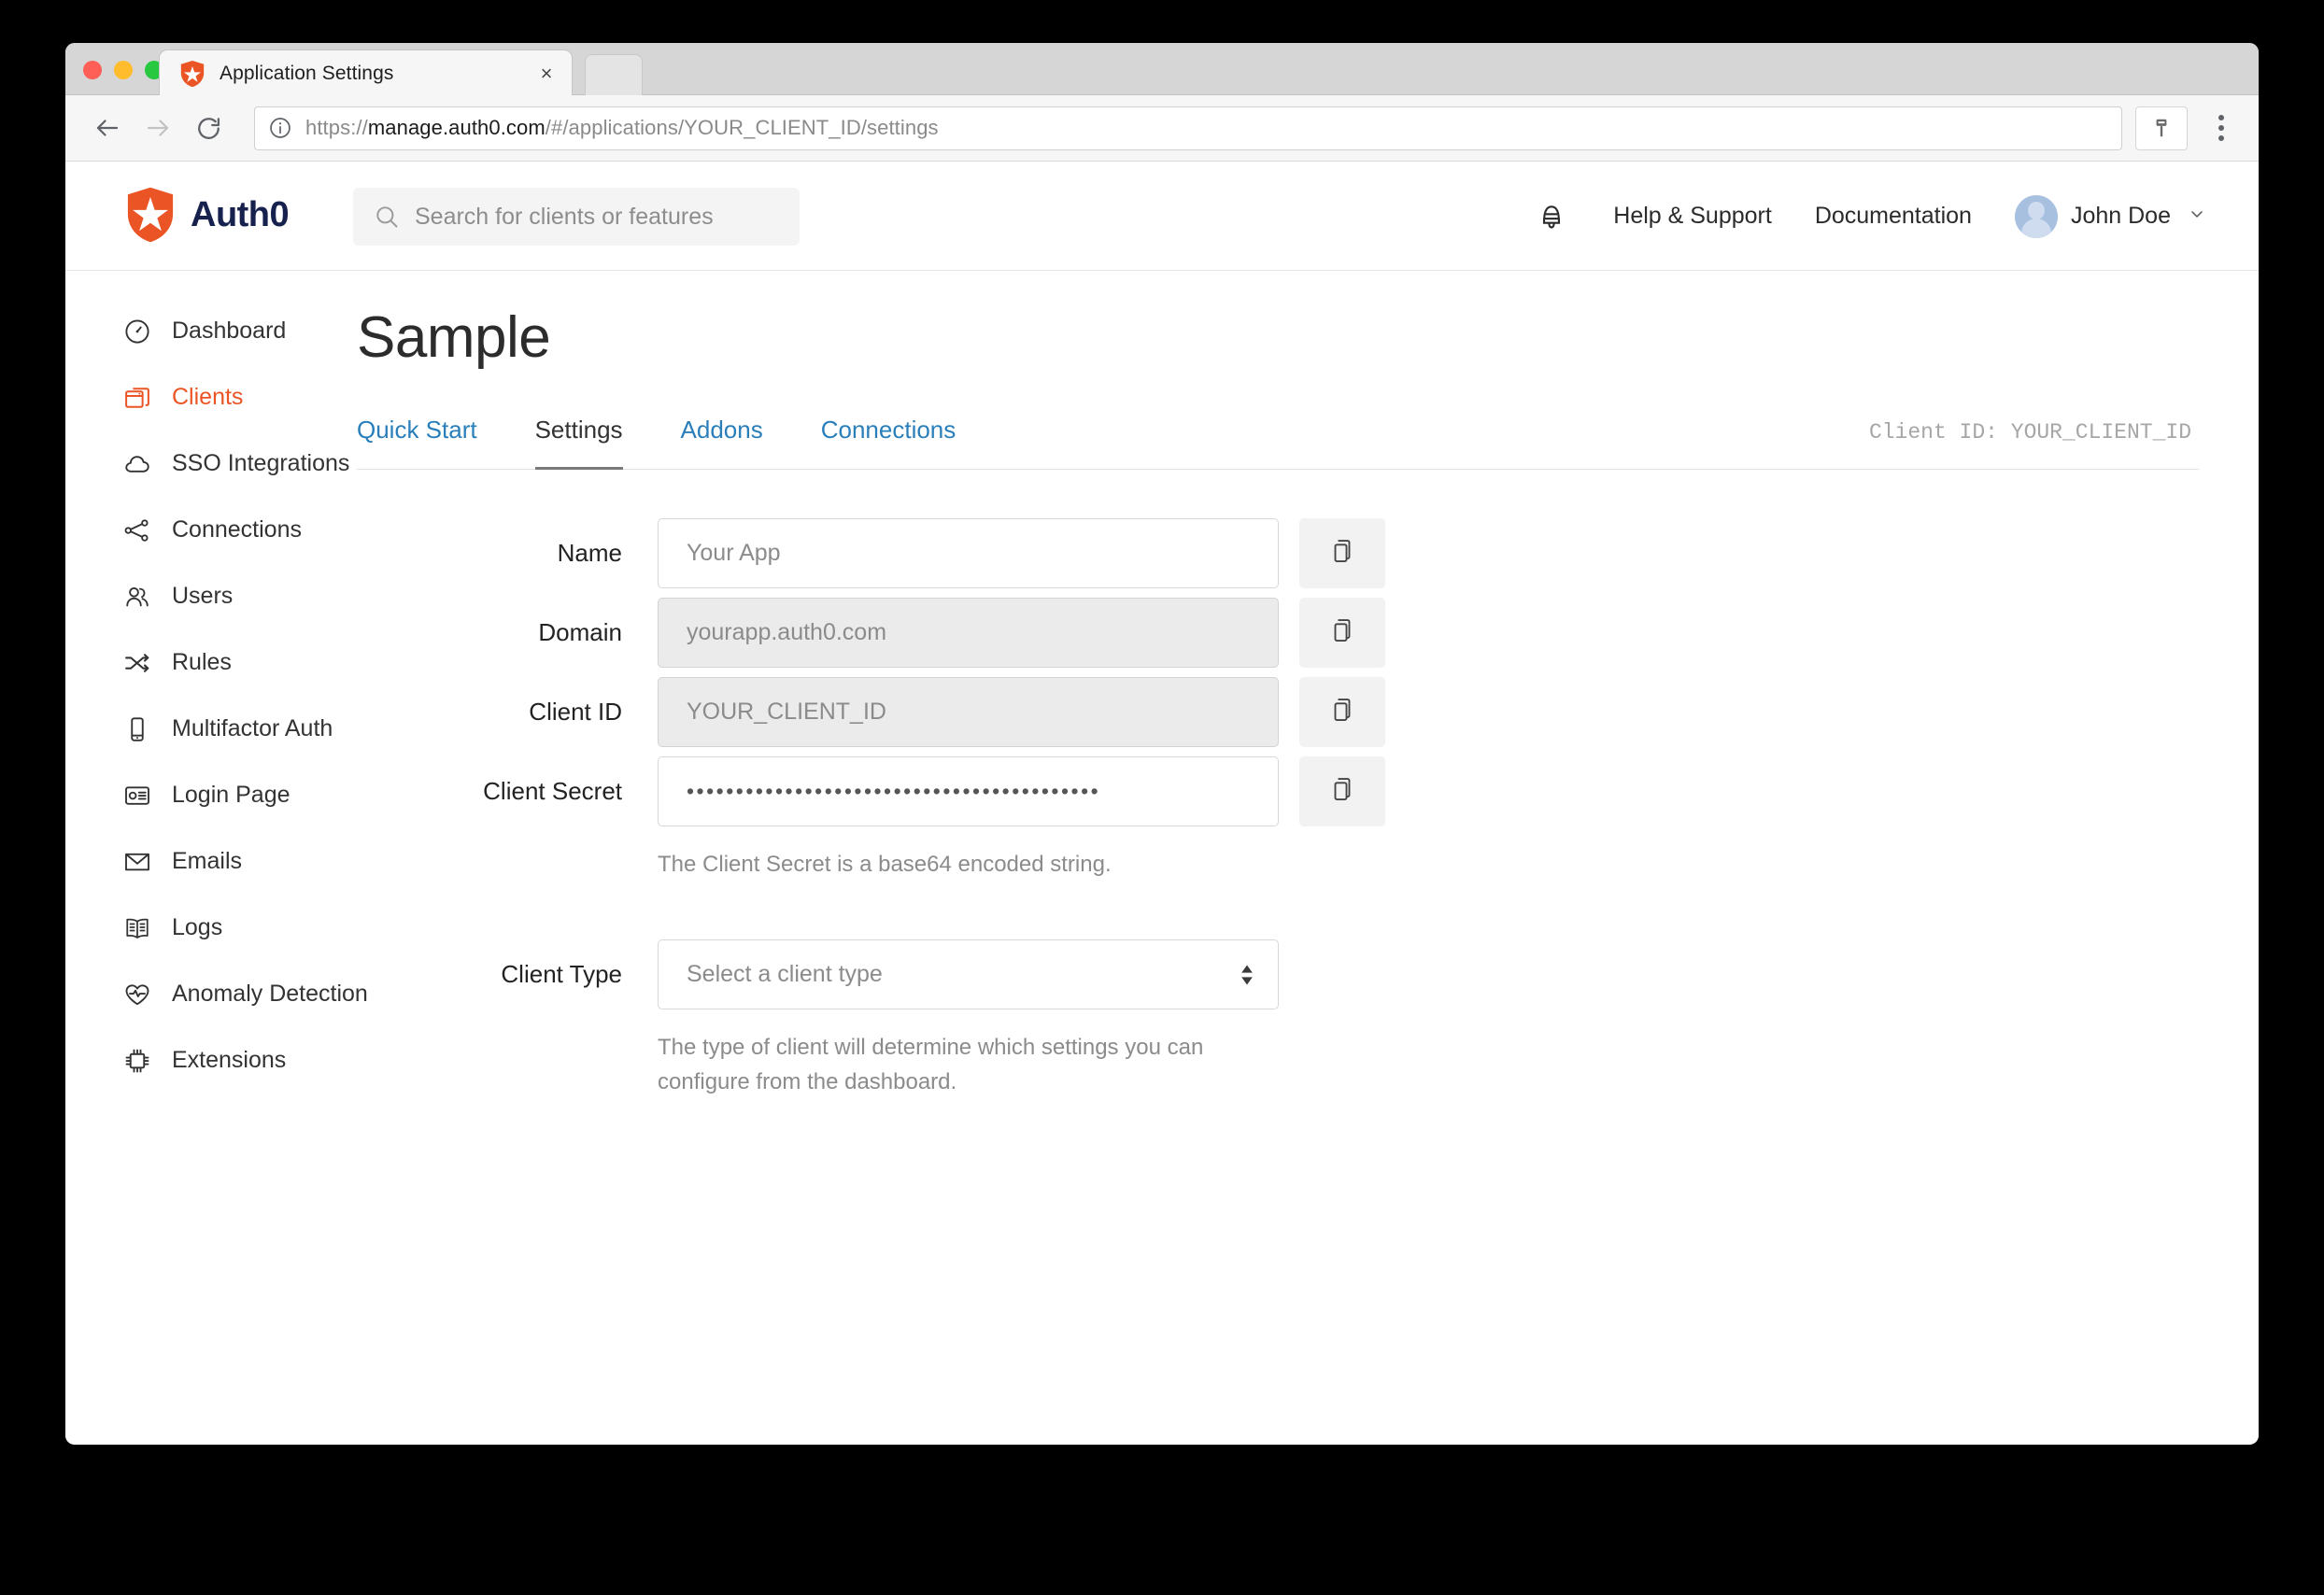 This screenshot has height=1595, width=2324. I want to click on mobile-phone-icon, so click(137, 729).